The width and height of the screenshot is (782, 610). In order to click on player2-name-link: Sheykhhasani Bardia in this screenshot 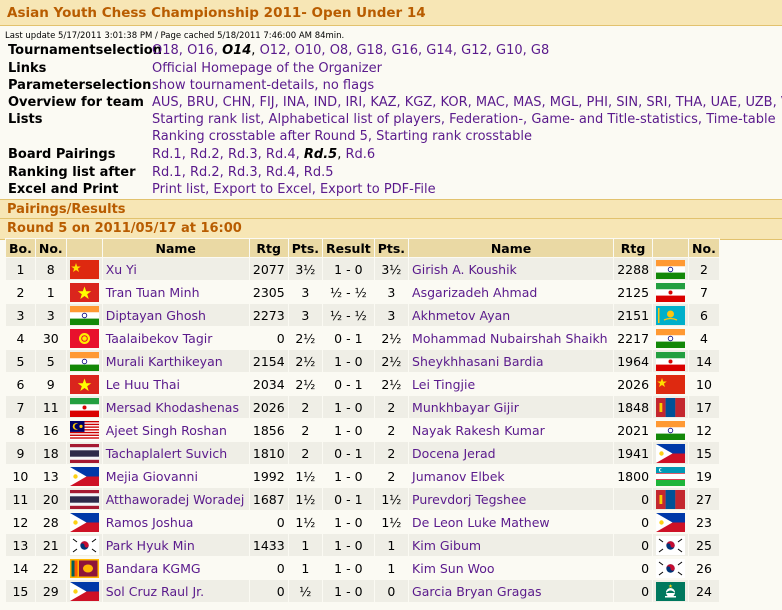, I will do `click(477, 361)`.